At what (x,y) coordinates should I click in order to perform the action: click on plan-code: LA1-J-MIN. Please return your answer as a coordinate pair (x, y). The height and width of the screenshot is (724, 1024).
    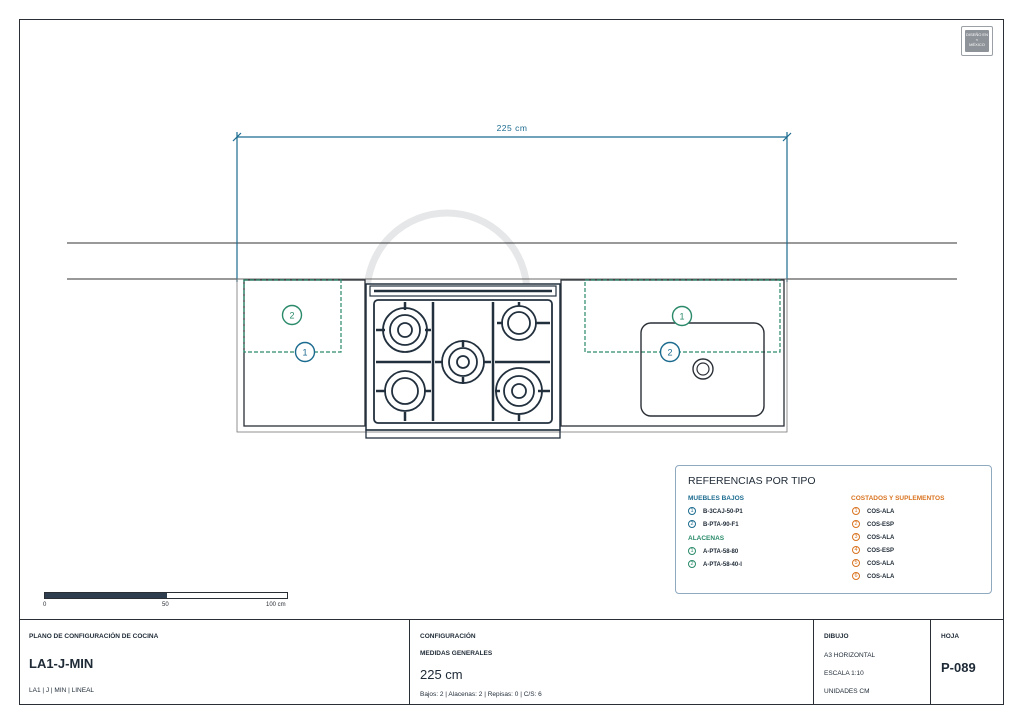
    Looking at the image, I should click on (61, 663).